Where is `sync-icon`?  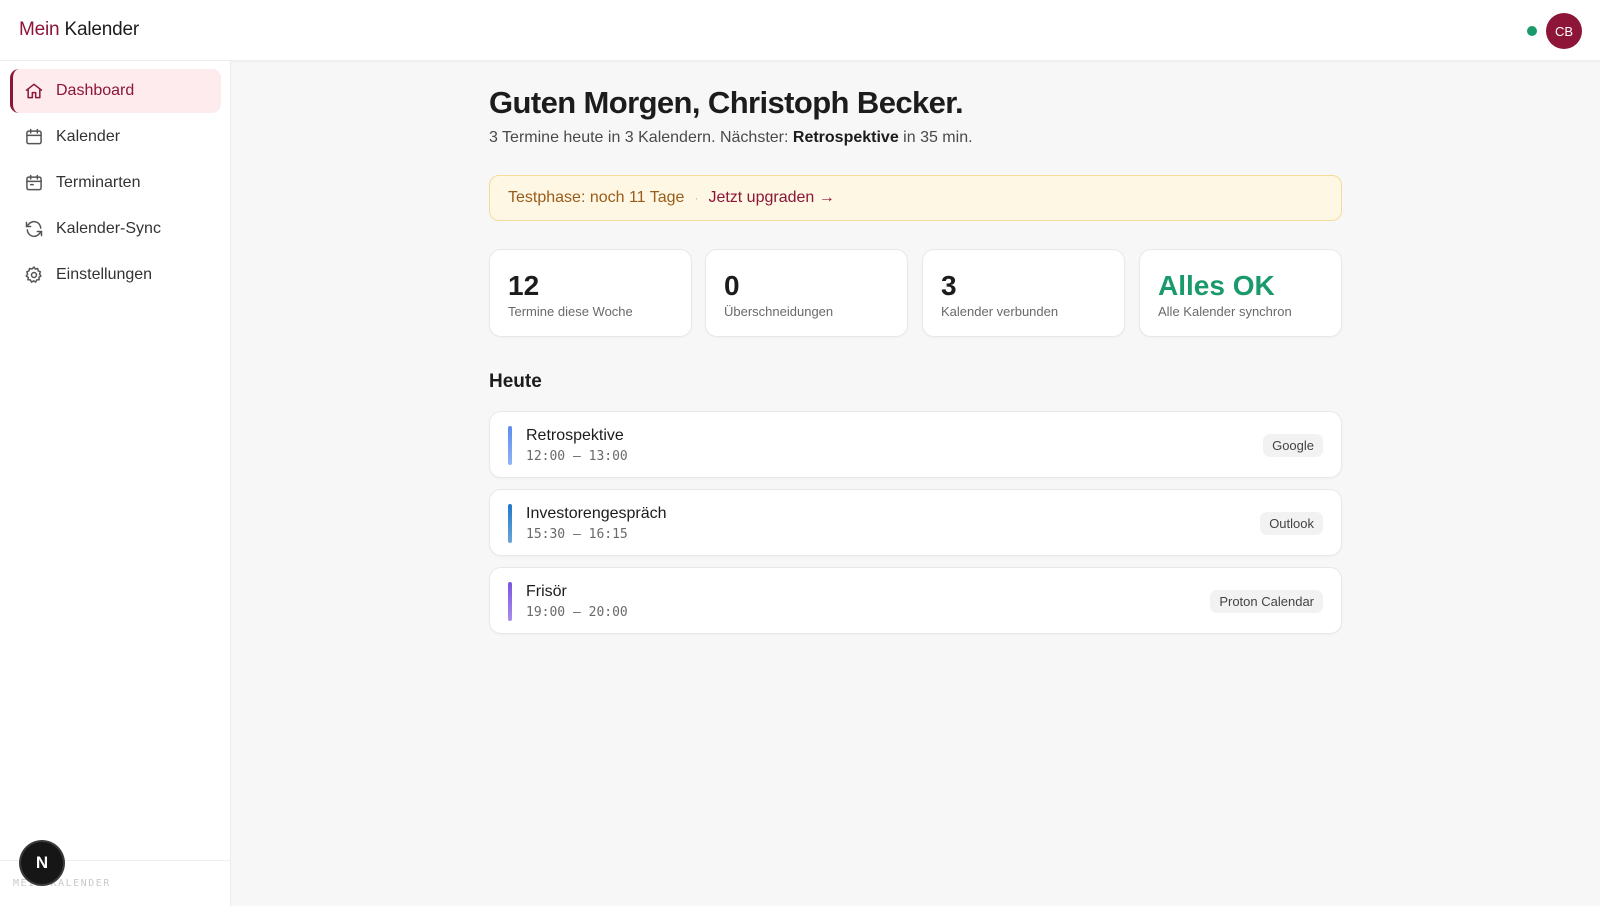 sync-icon is located at coordinates (34, 229).